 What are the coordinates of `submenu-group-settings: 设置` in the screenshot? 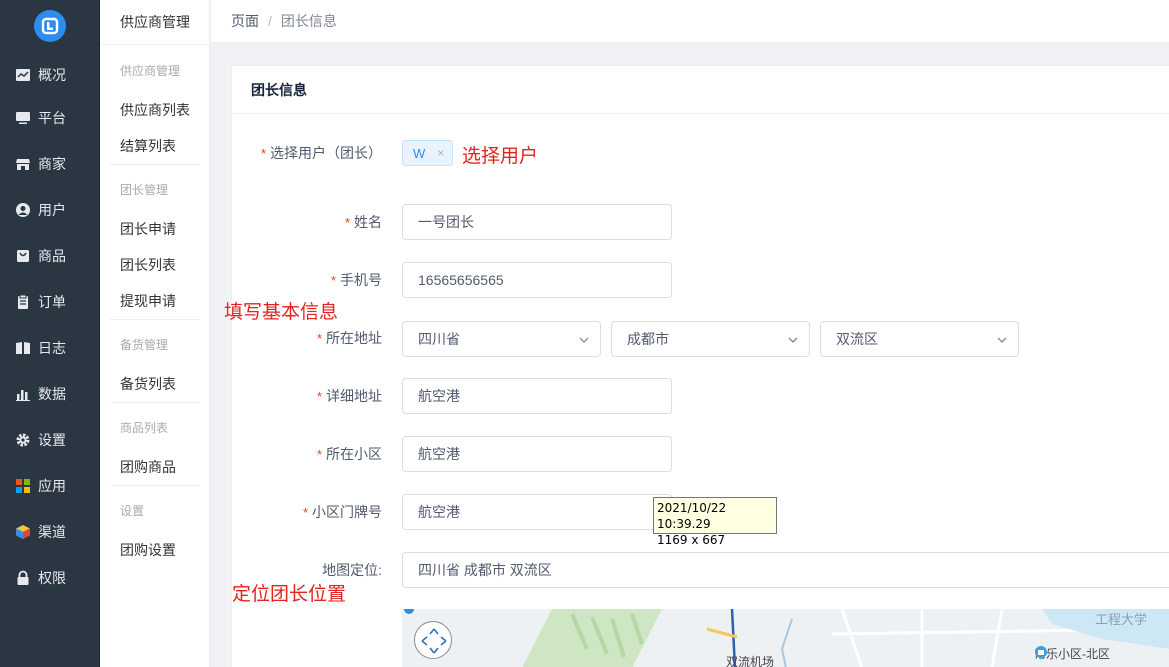 It's located at (132, 511).